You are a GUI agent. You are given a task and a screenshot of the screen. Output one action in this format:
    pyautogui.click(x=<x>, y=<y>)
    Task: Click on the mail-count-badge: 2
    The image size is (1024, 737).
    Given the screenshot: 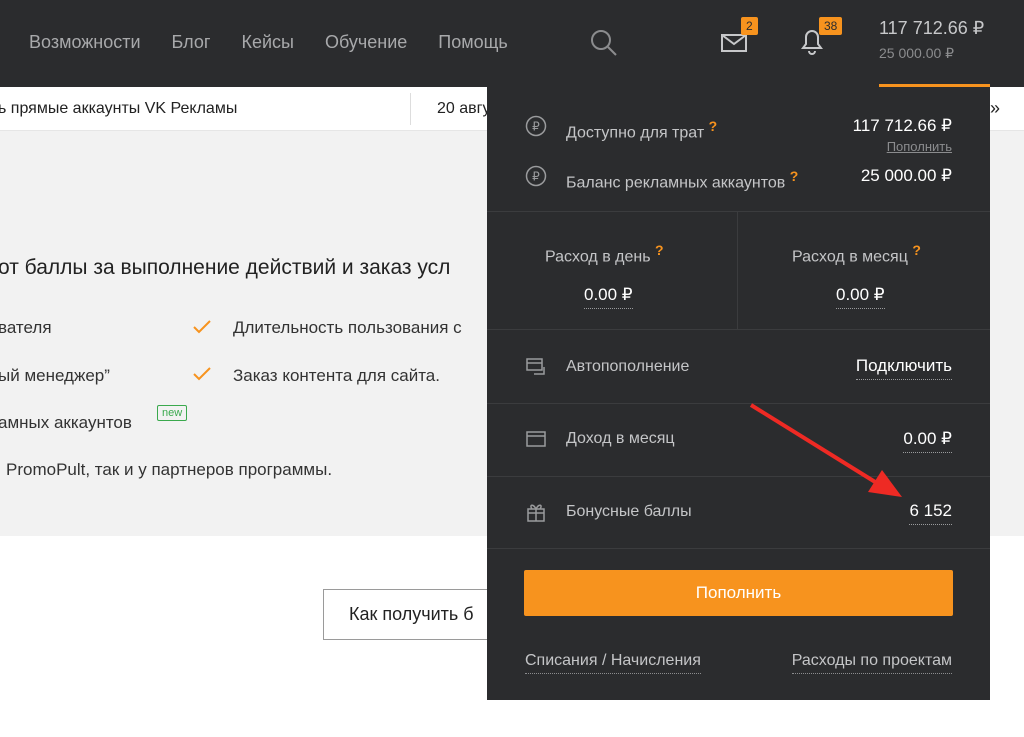 What is the action you would take?
    pyautogui.click(x=749, y=26)
    